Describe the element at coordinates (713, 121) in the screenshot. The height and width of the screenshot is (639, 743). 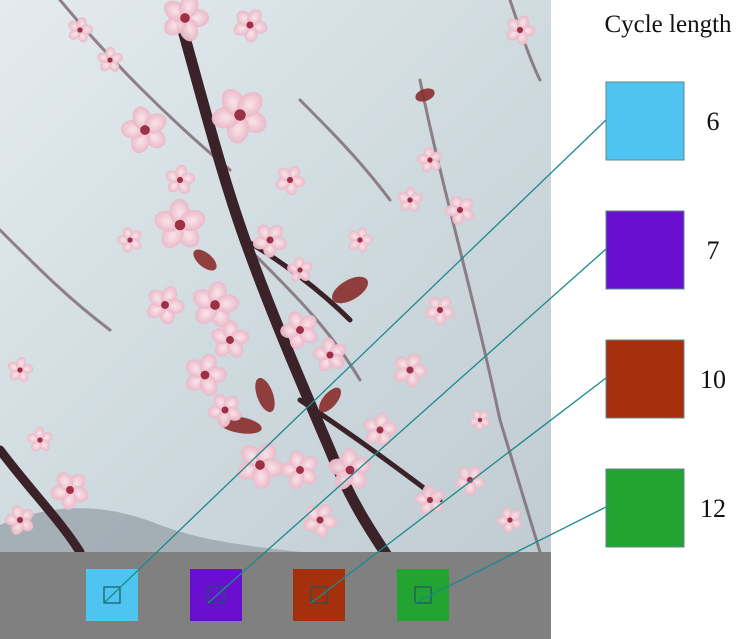
I see `legend-value: 6` at that location.